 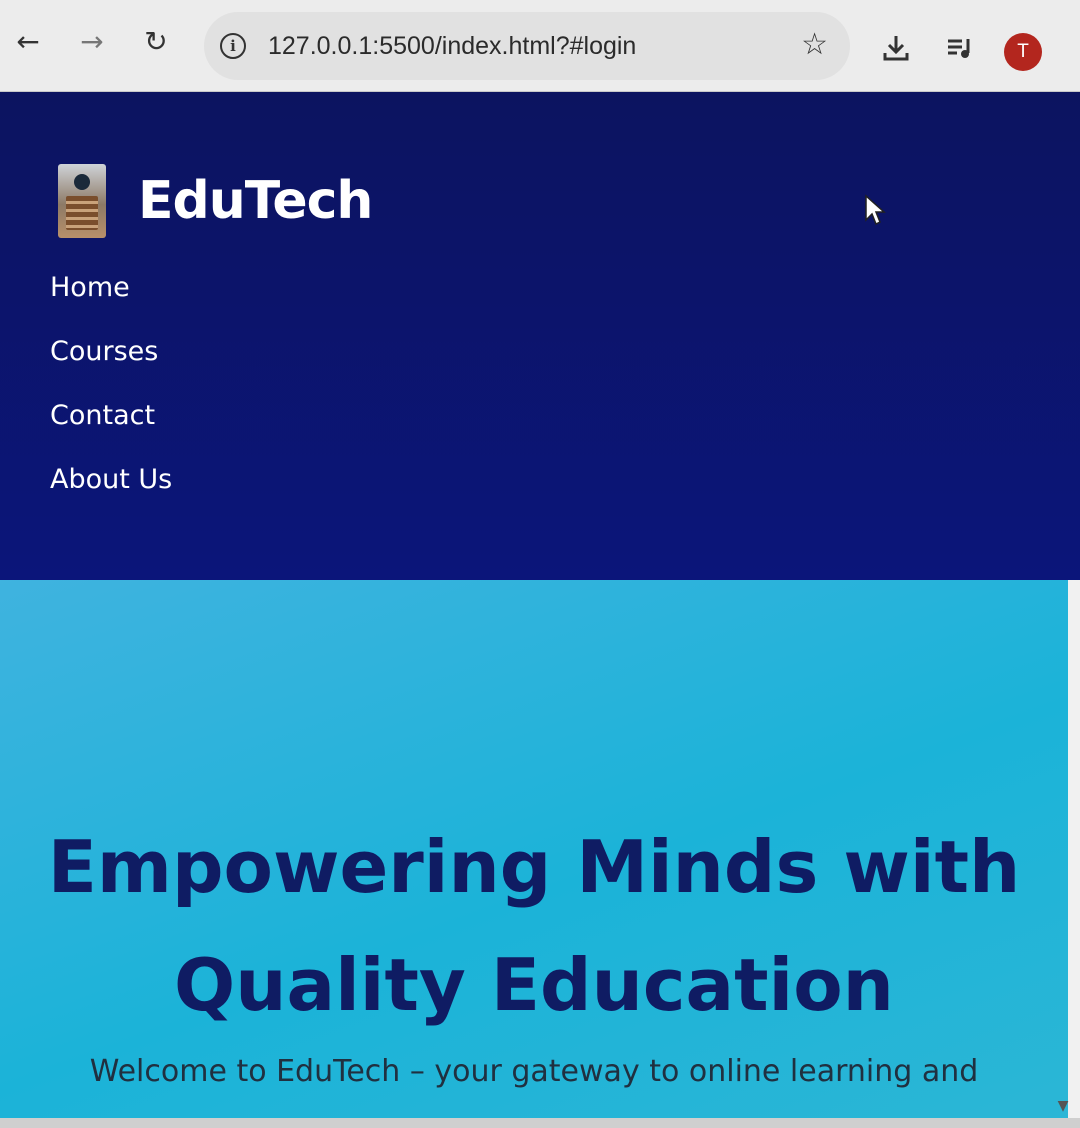 I want to click on nav-item-home: Home, so click(x=111, y=300).